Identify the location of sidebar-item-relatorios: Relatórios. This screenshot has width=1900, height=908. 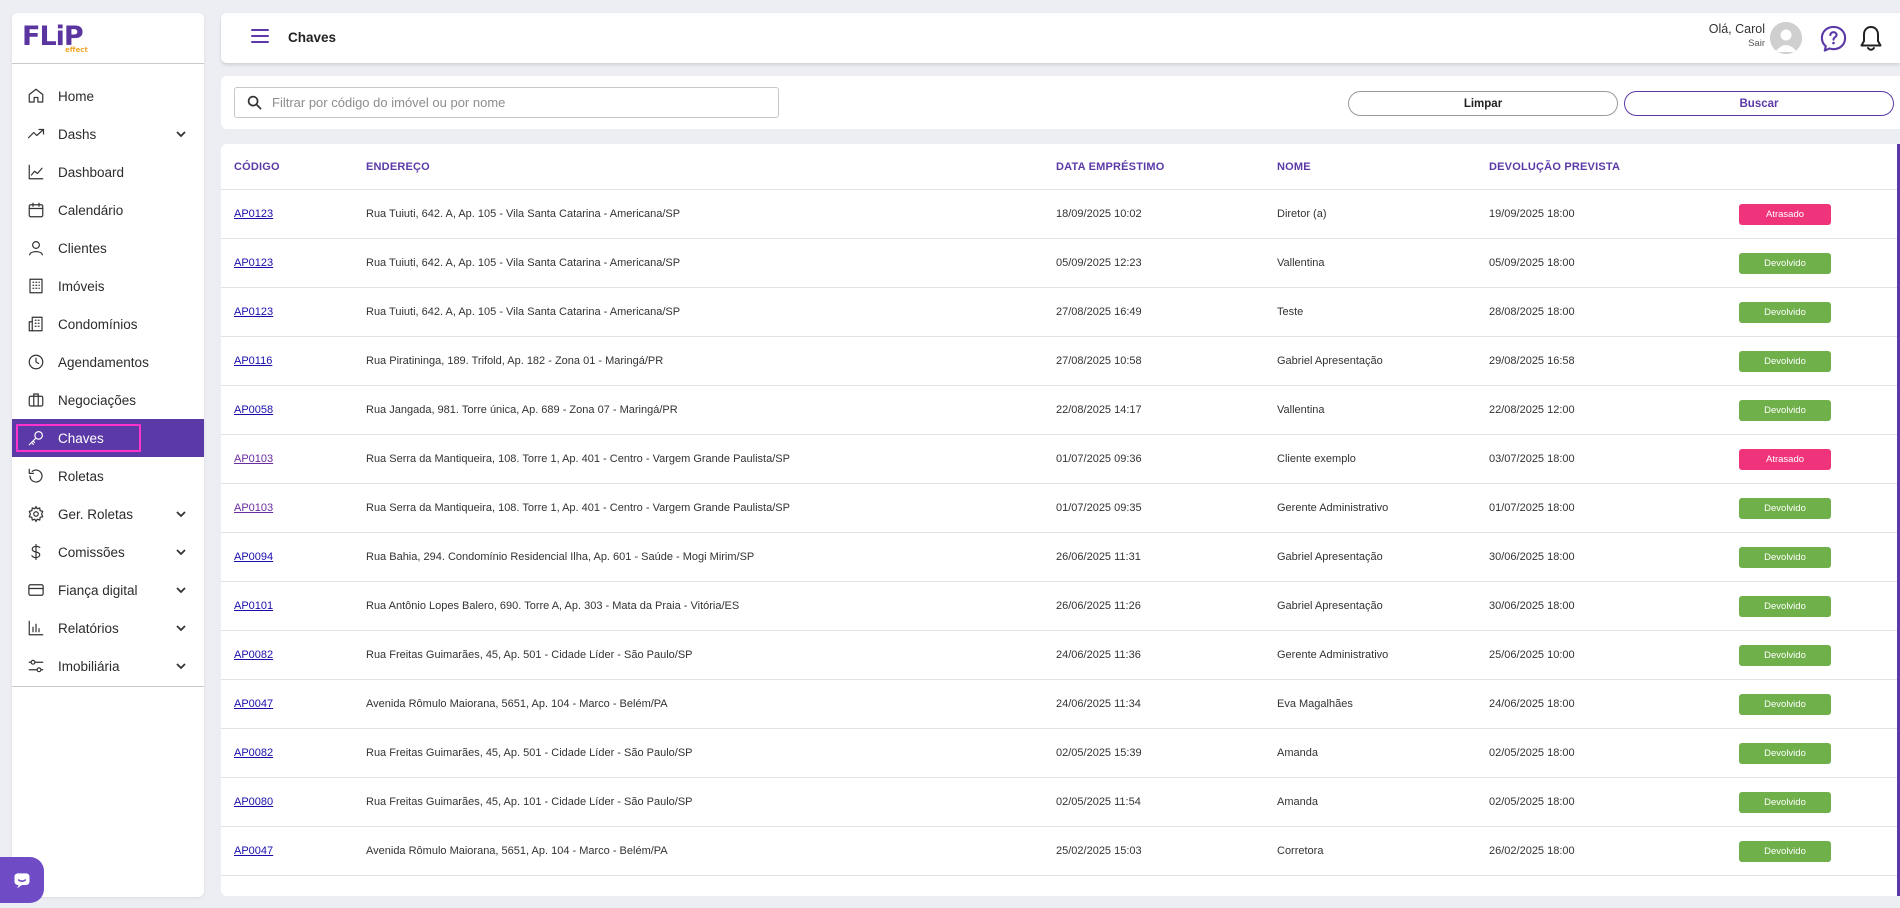
(108, 628).